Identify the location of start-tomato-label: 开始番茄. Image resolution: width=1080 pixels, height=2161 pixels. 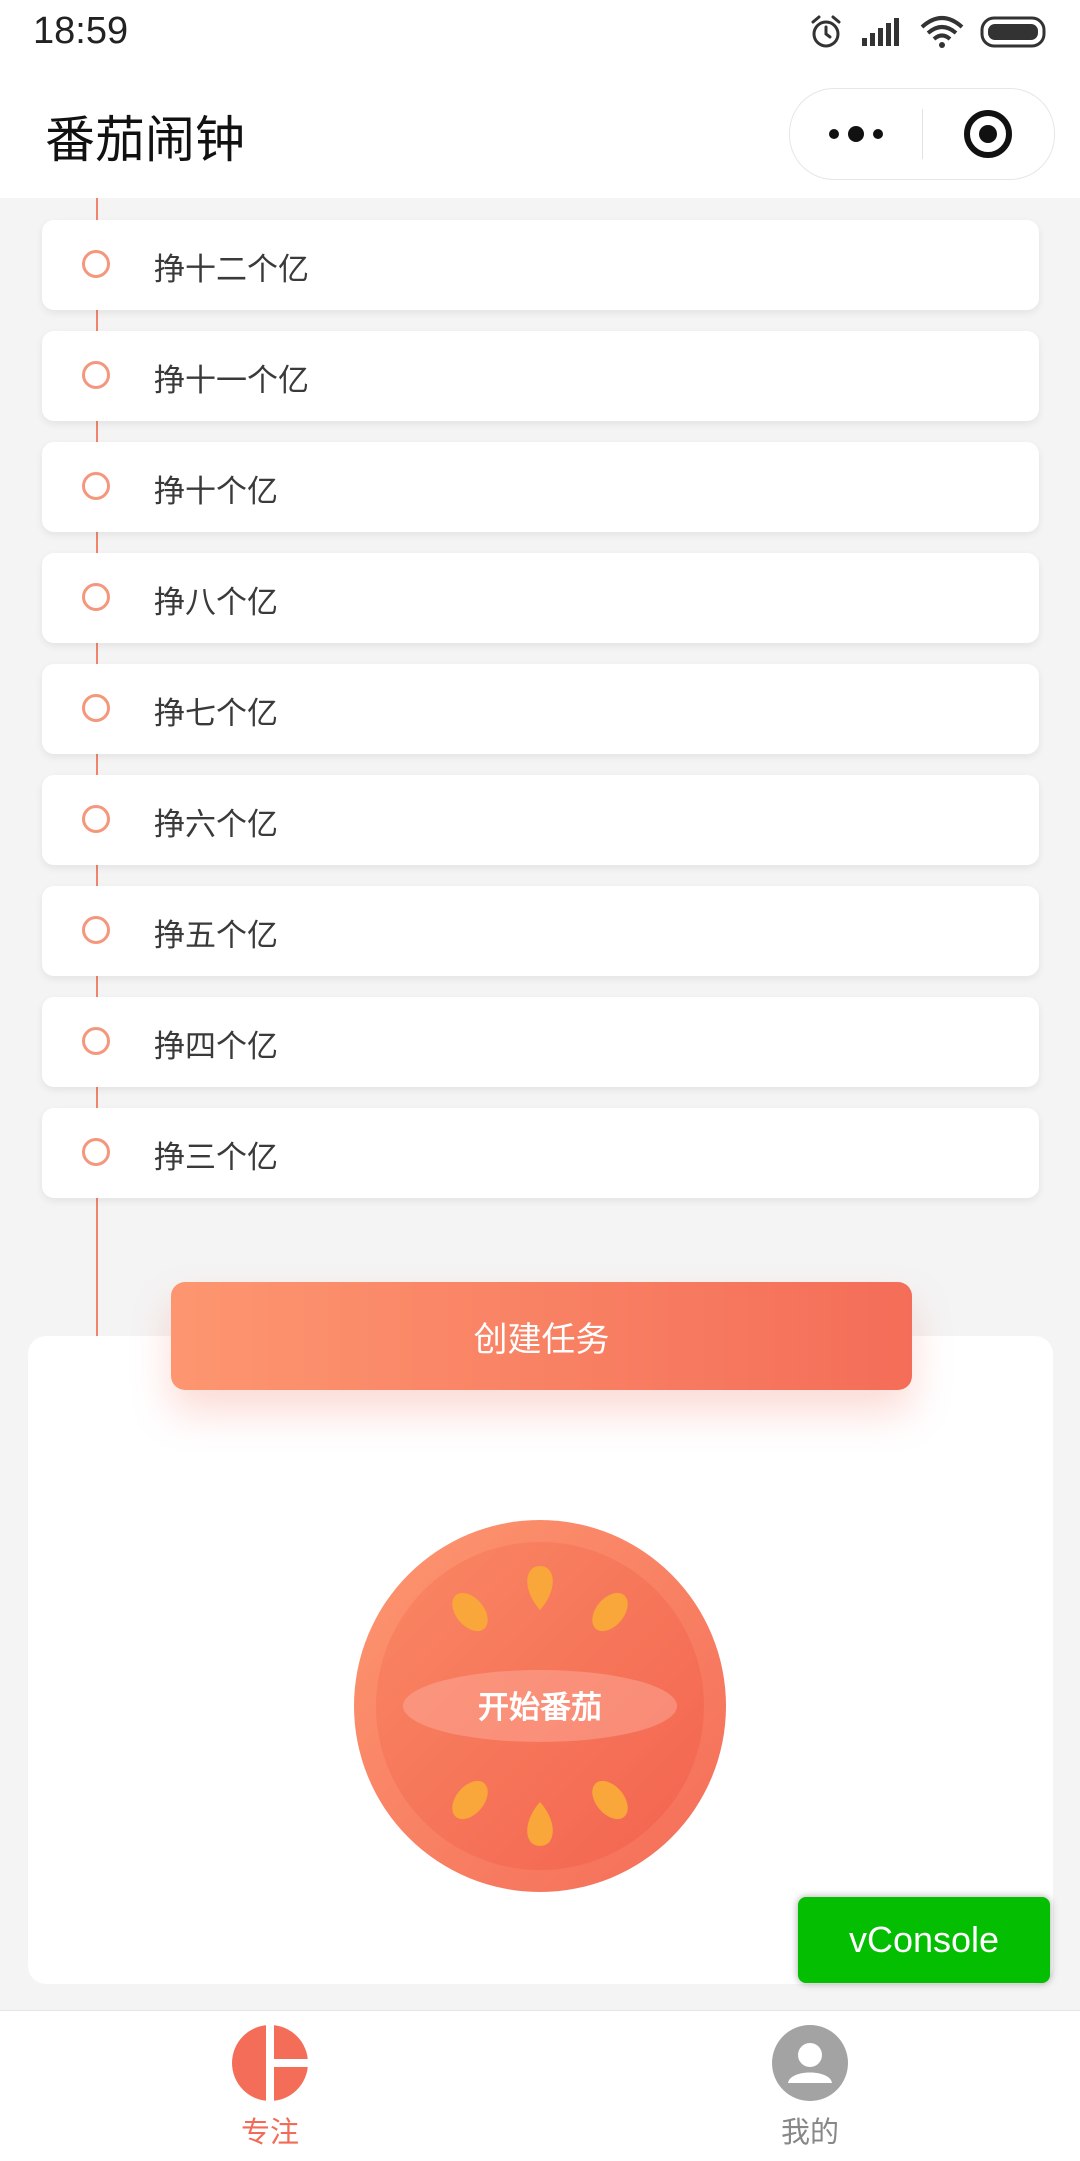
(540, 1708).